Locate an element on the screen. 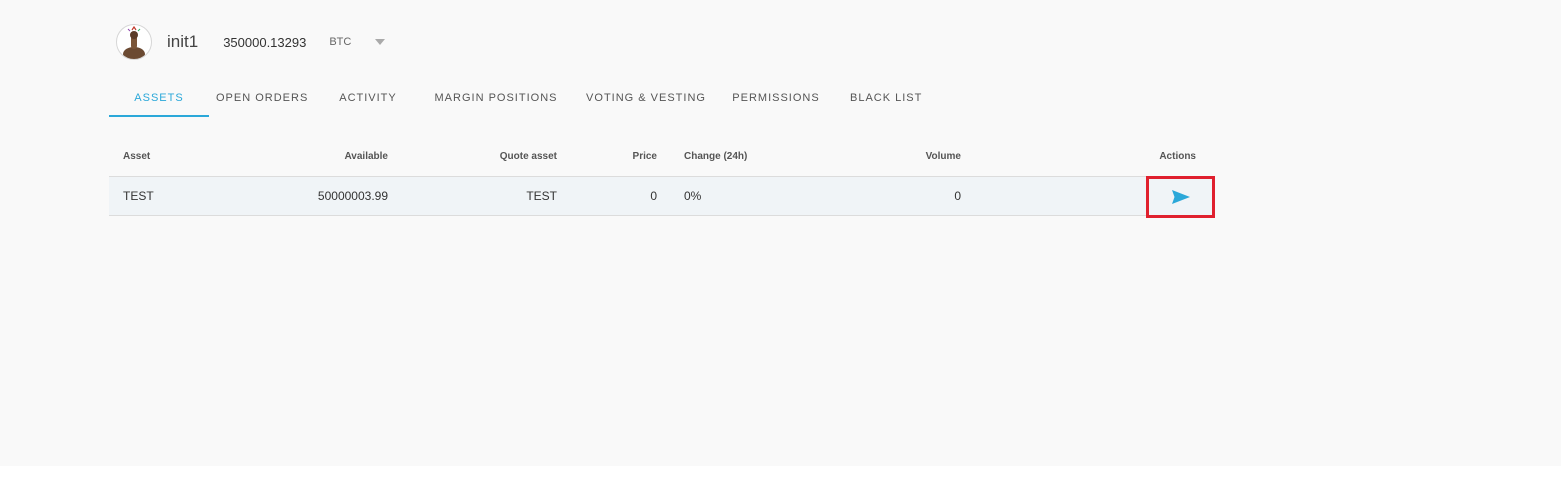 The image size is (1561, 483). cell-price: 0 is located at coordinates (653, 196).